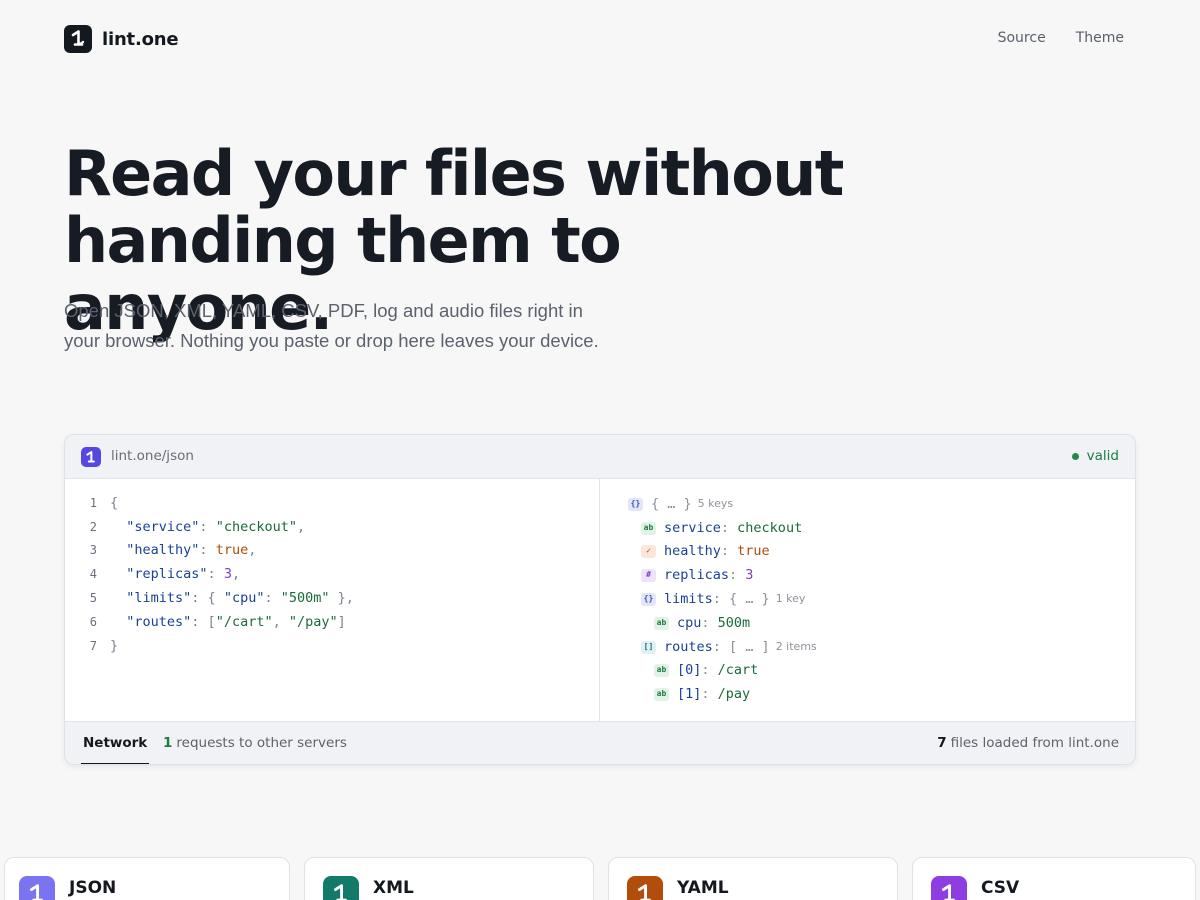 This screenshot has width=1200, height=900. What do you see at coordinates (688, 647) in the screenshot?
I see `tree-key: routes` at bounding box center [688, 647].